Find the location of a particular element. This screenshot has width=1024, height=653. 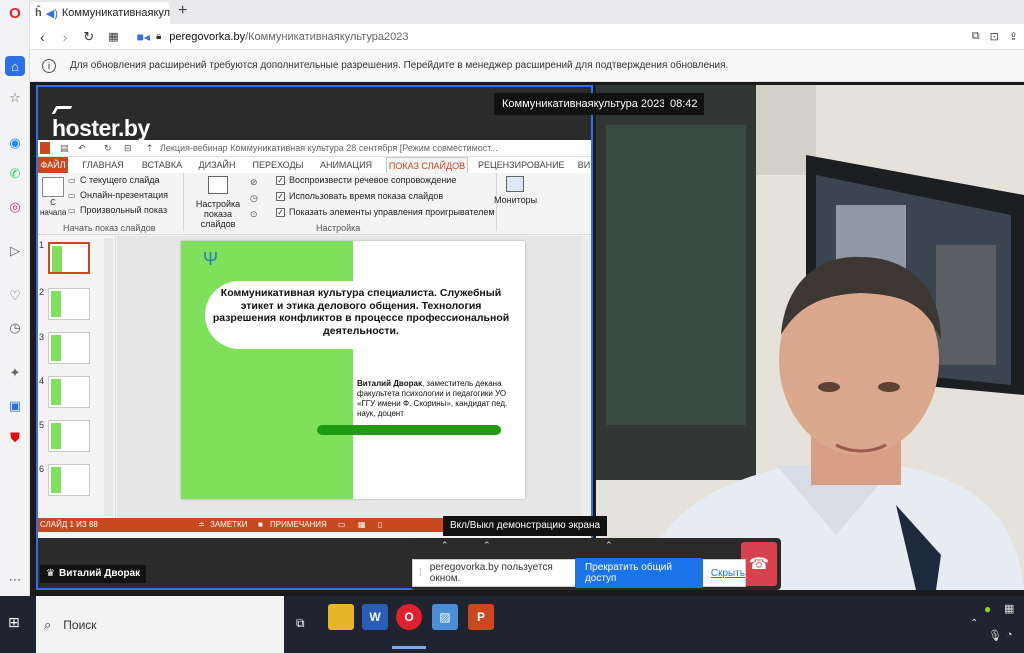

share-icon: ⇪ is located at coordinates (1013, 36).